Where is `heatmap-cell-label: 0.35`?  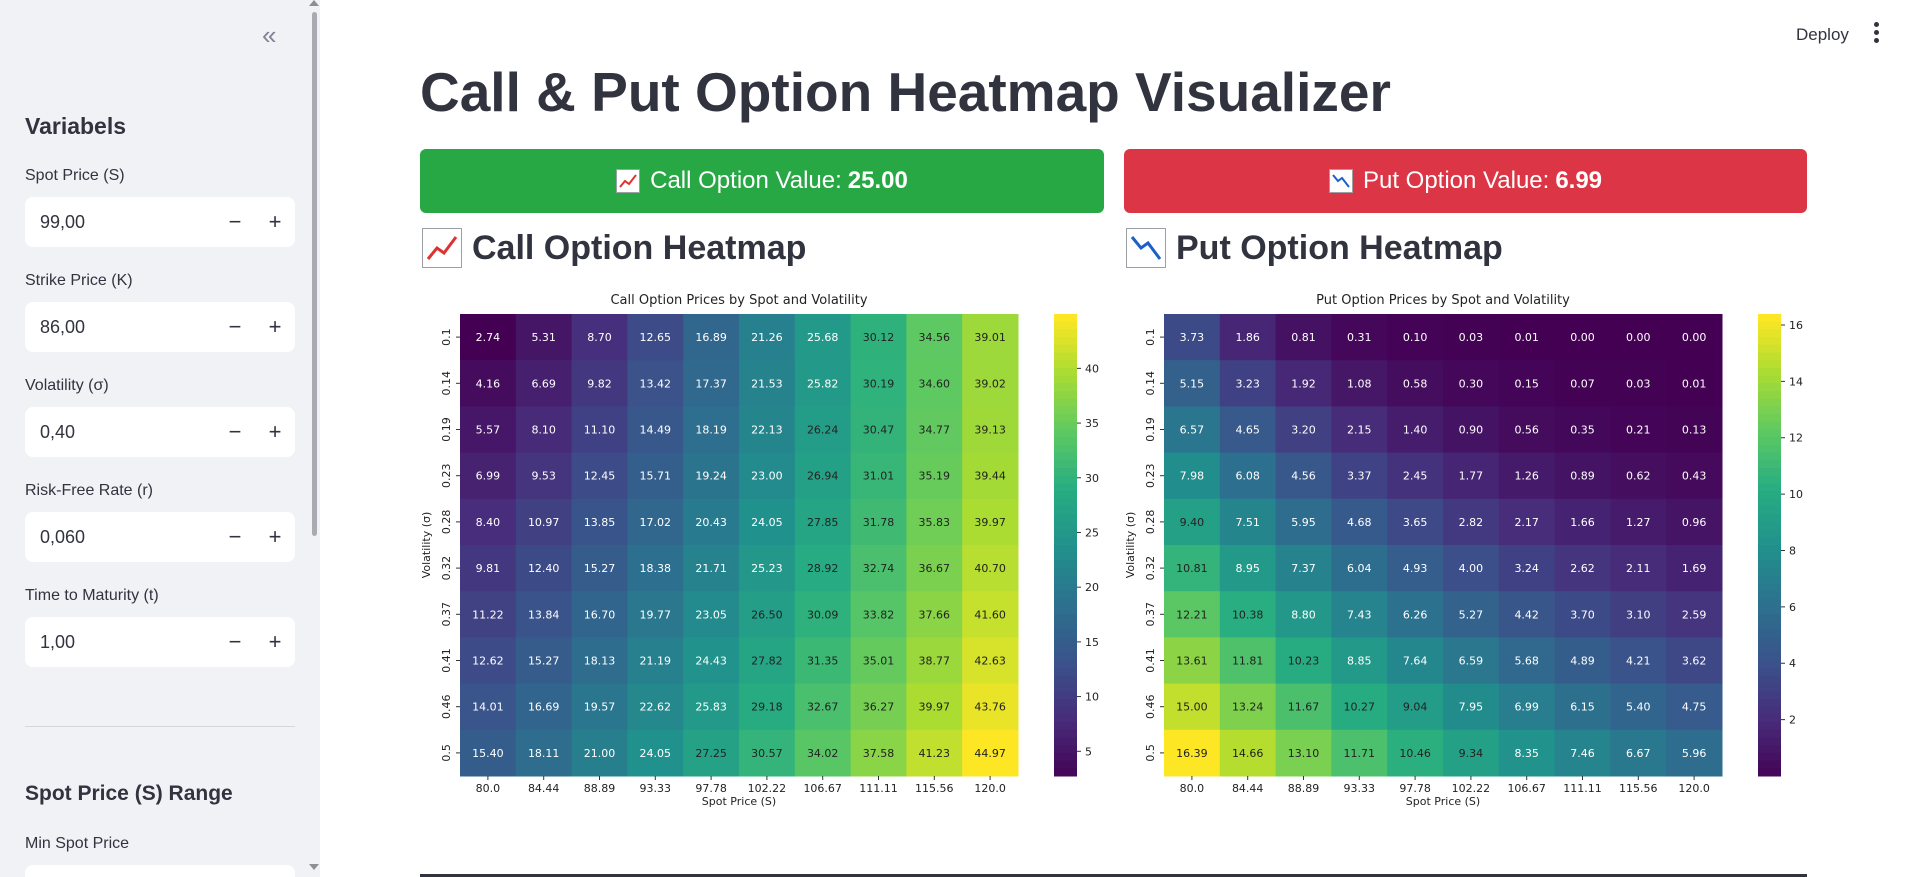 heatmap-cell-label: 0.35 is located at coordinates (1582, 430).